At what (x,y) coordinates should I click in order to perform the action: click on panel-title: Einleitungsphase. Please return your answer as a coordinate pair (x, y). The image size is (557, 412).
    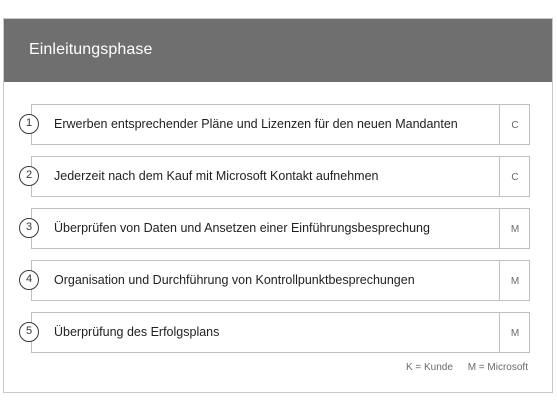
    Looking at the image, I should click on (91, 49).